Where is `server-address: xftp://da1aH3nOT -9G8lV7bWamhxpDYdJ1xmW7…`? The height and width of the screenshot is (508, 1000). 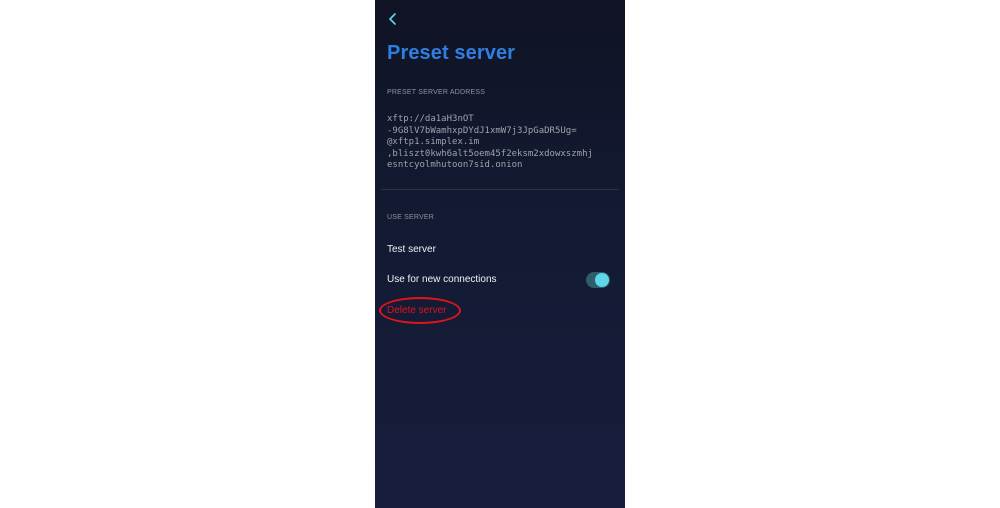 server-address: xftp://da1aH3nOT -9G8lV7bWamhxpDYdJ1xmW7… is located at coordinates (502, 143).